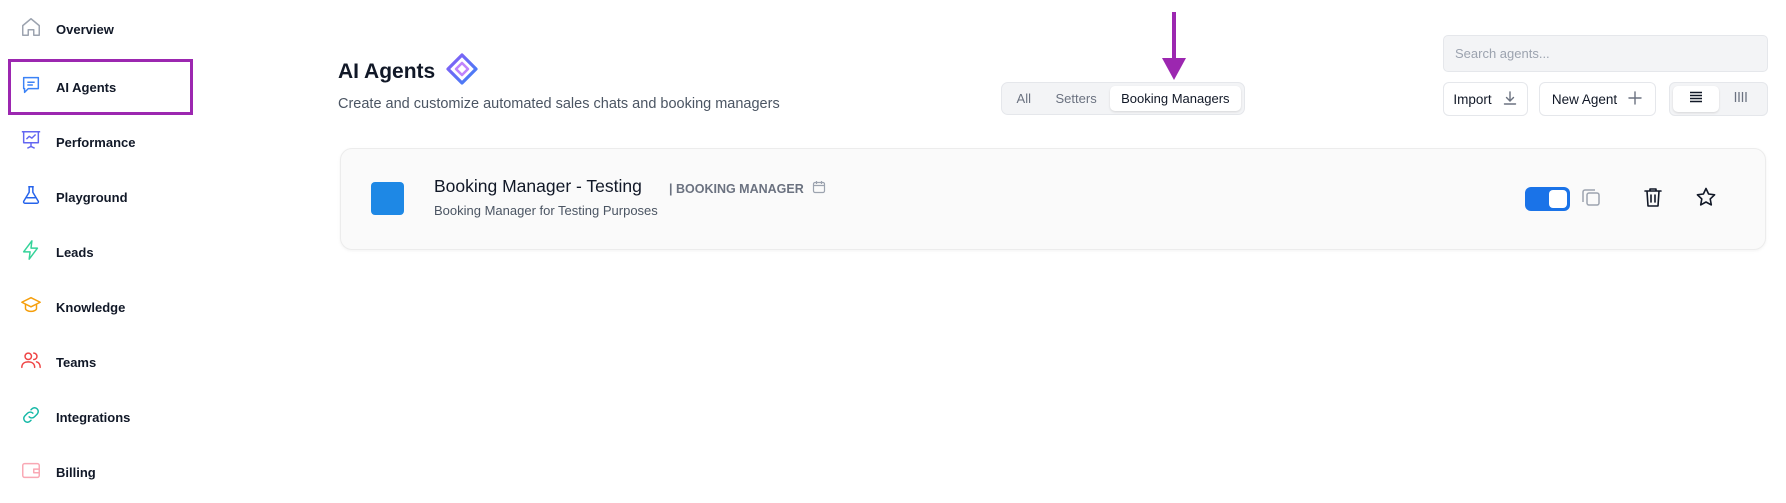 Image resolution: width=1786 pixels, height=503 pixels. I want to click on tab-booking-managers: Booking Managers, so click(1175, 98).